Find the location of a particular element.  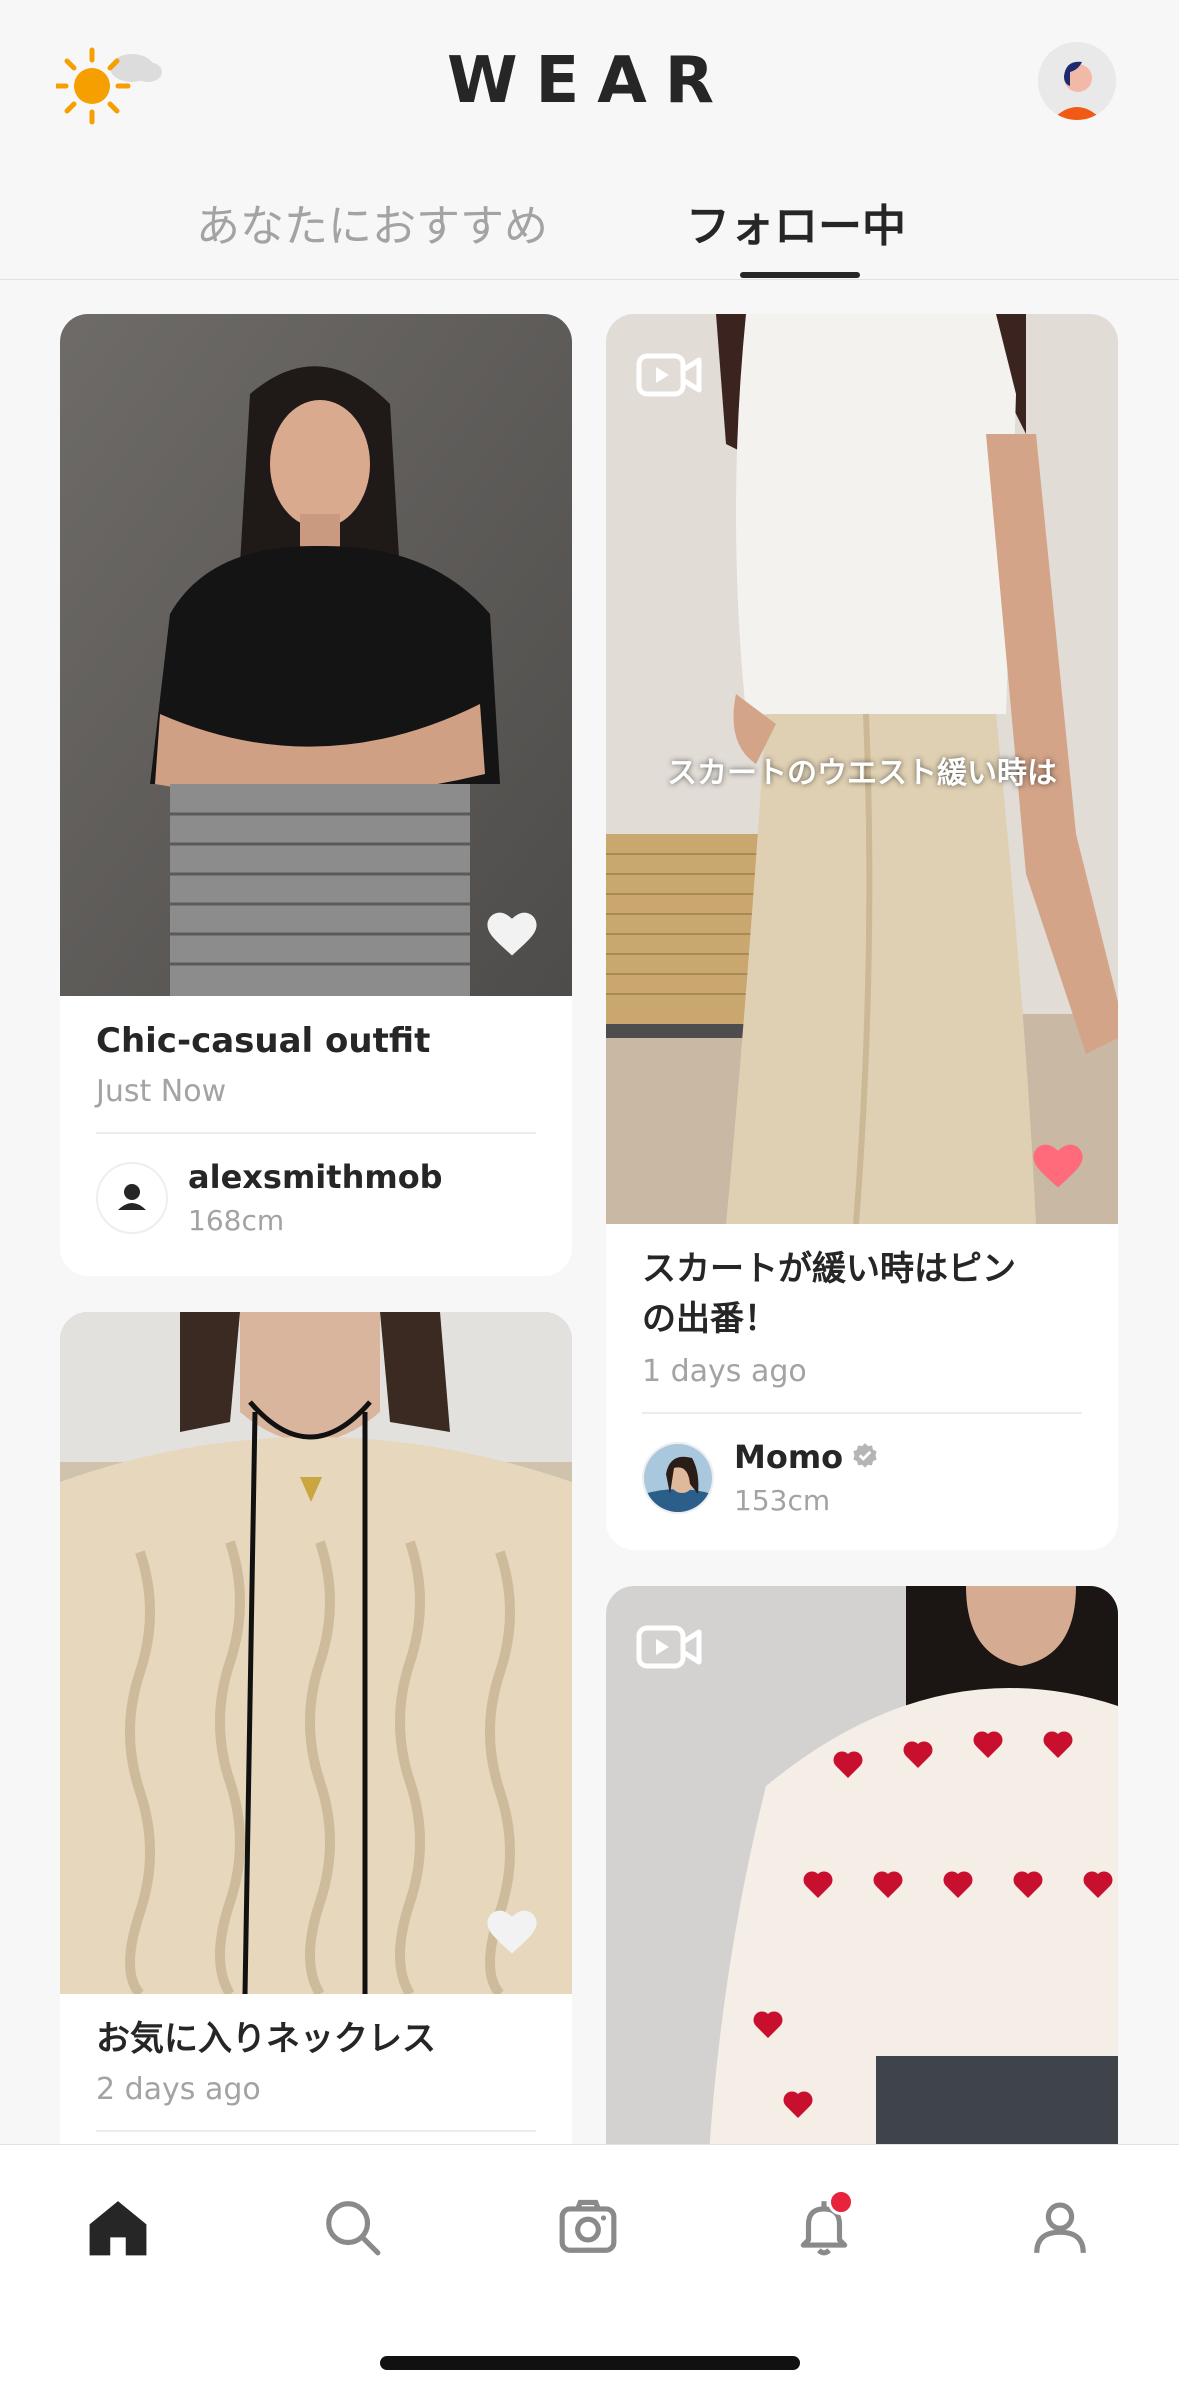

active-tab-indicator is located at coordinates (800, 275).